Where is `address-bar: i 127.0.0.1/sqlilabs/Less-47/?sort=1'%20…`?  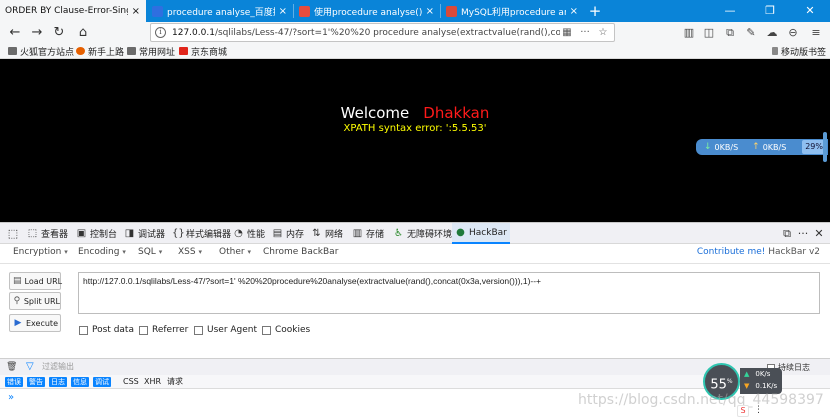 address-bar: i 127.0.0.1/sqlilabs/Less-47/?sort=1'%20… is located at coordinates (382, 32).